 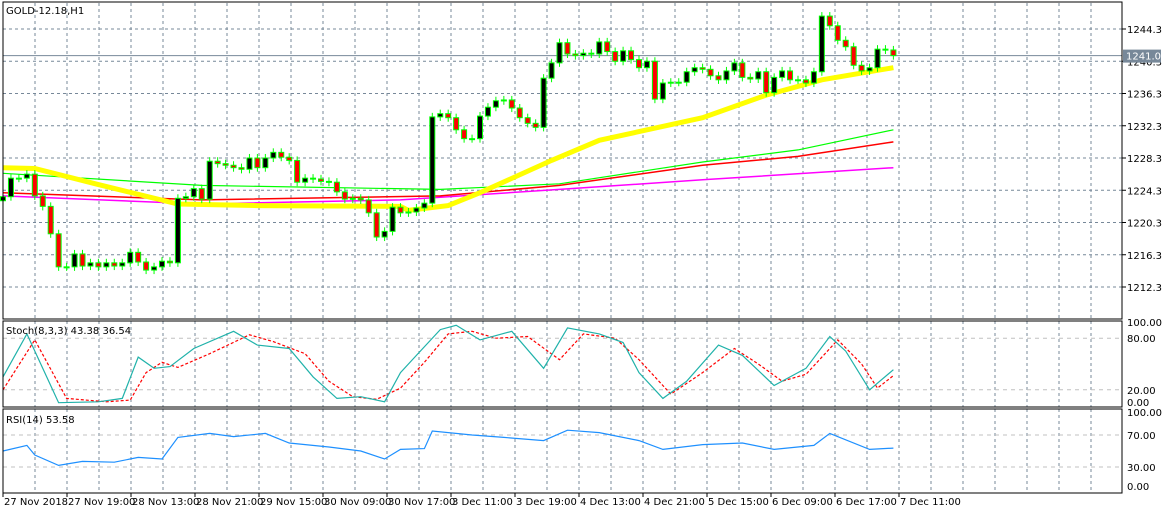 I want to click on symbol-label: GOLD-12.18,H1, so click(x=45, y=11).